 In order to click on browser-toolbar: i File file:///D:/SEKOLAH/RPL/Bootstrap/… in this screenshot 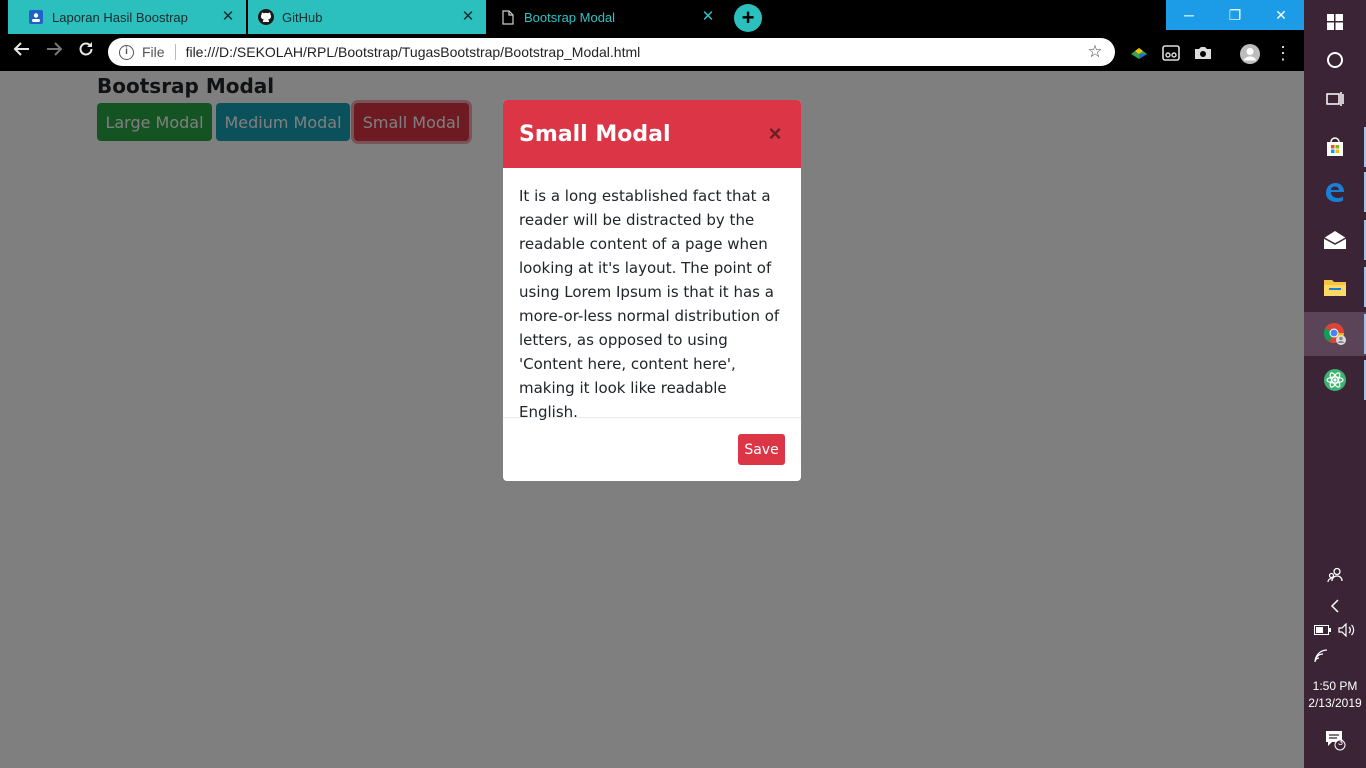, I will do `click(652, 52)`.